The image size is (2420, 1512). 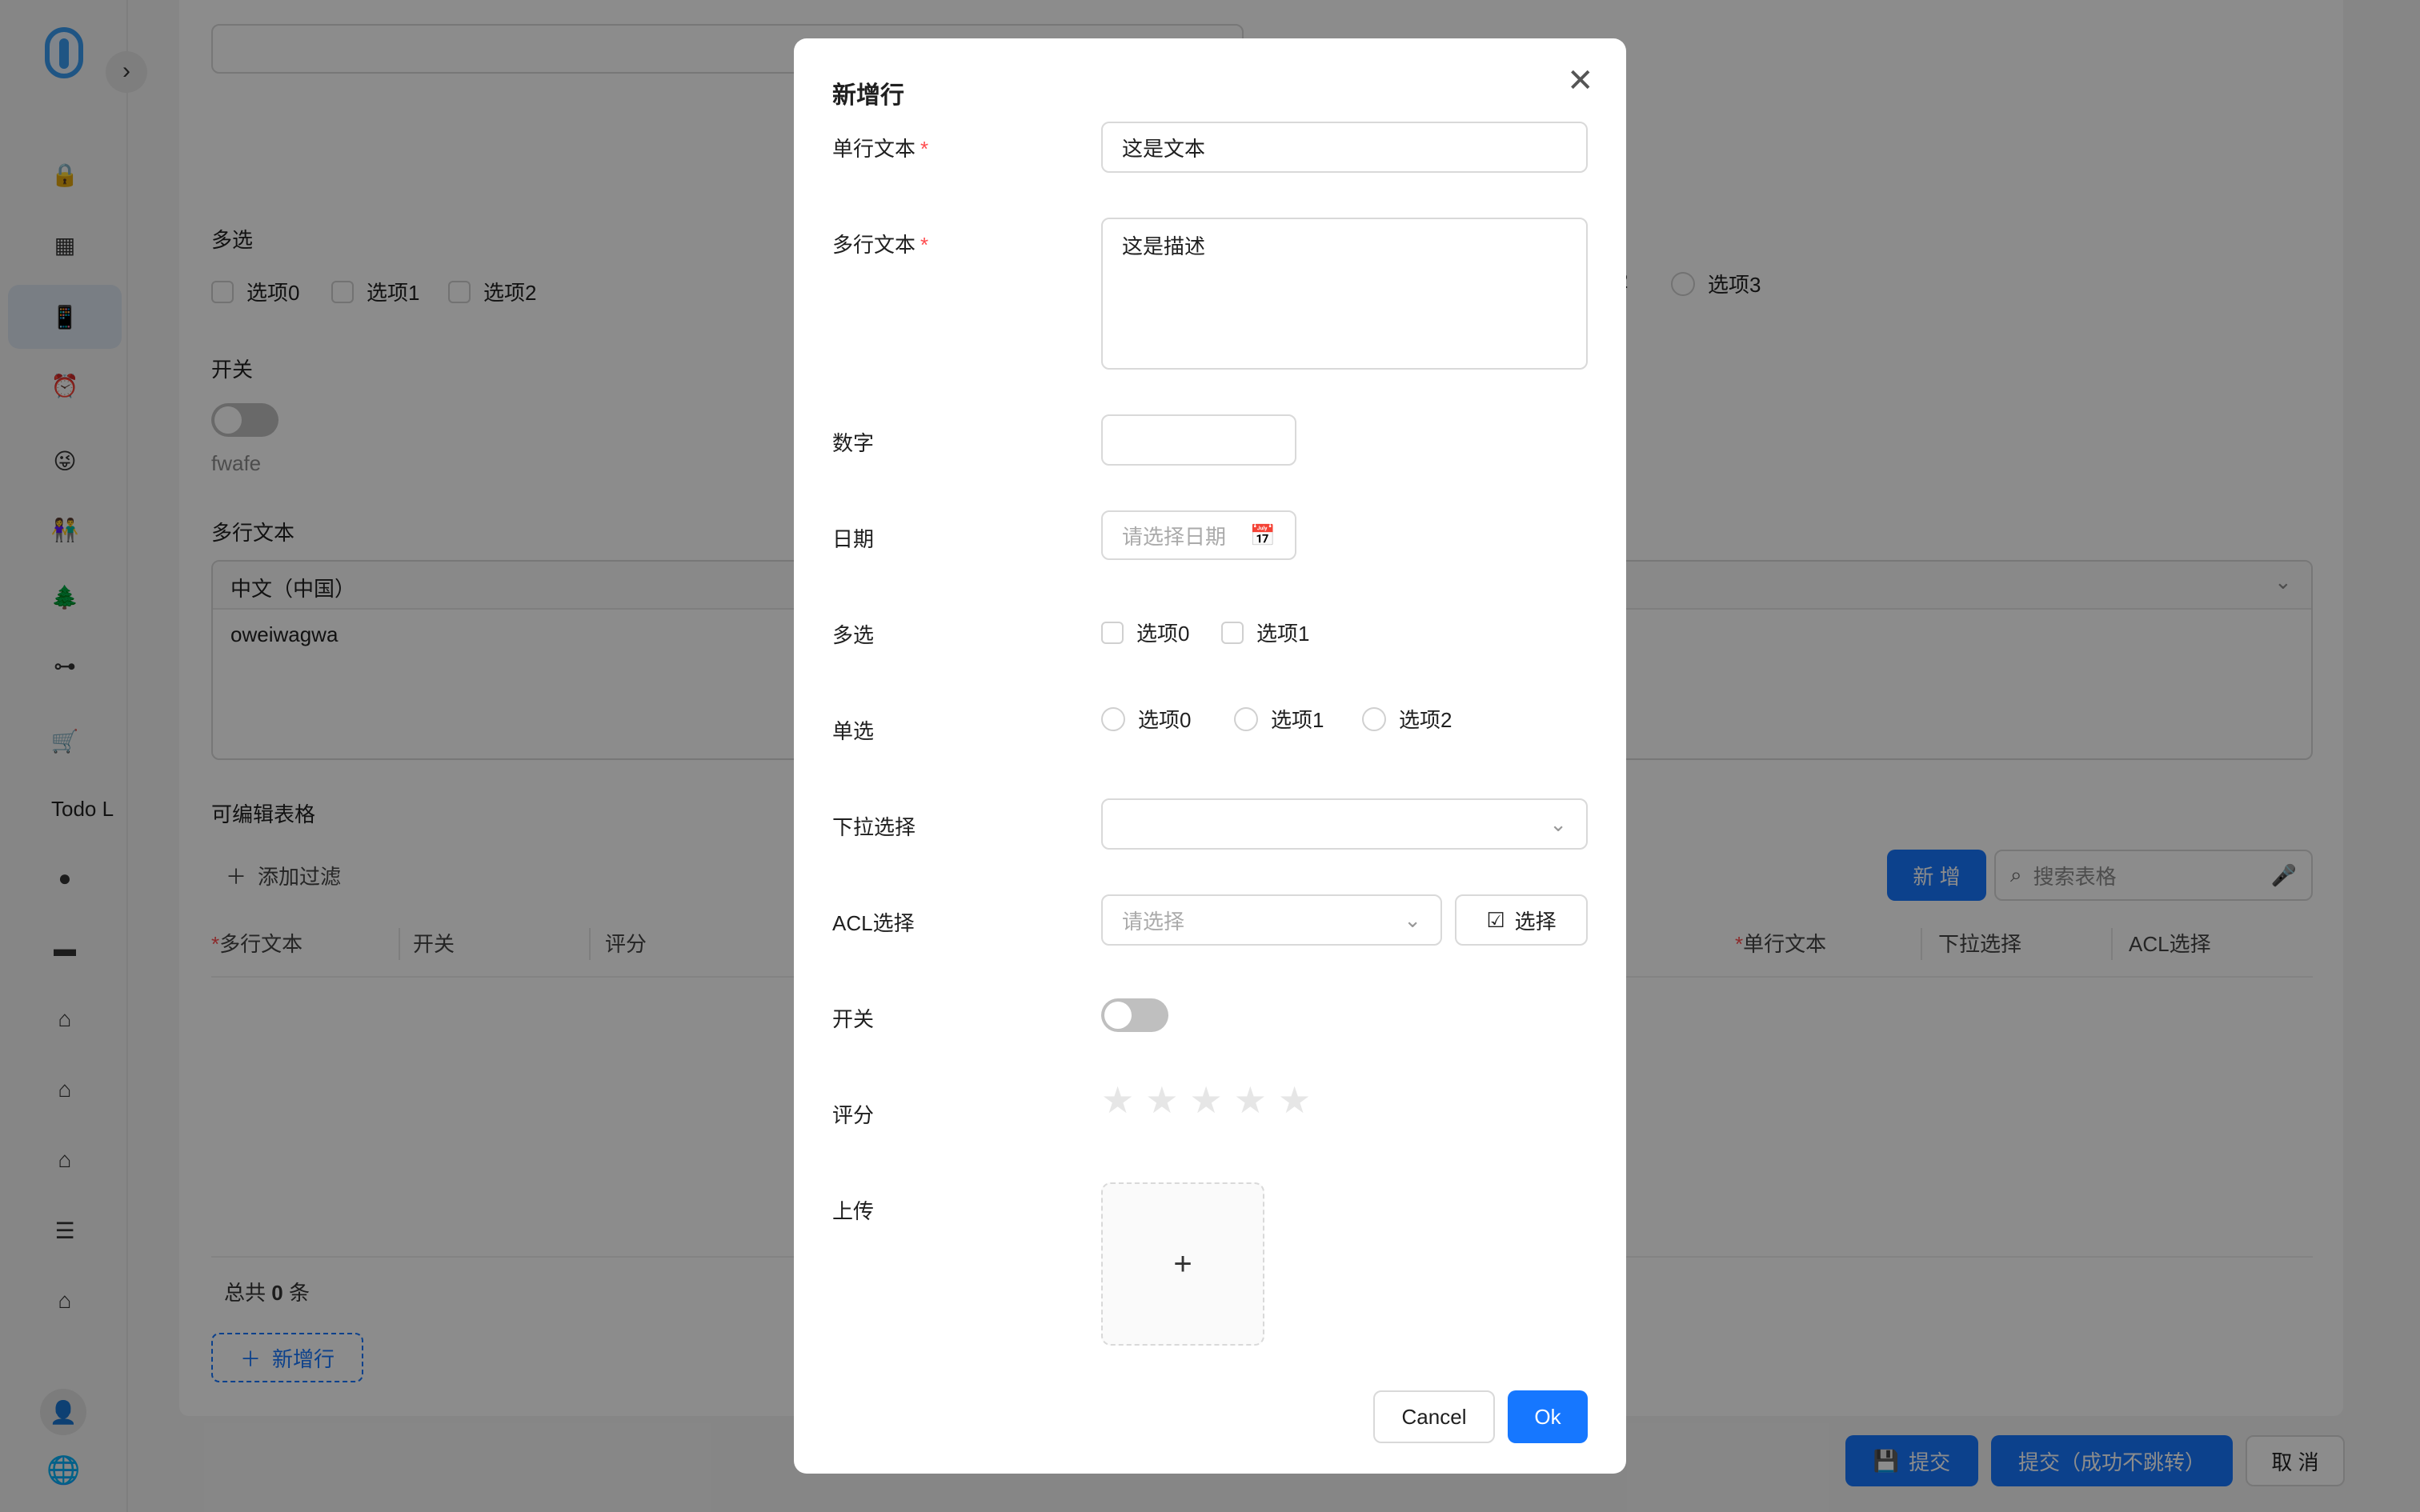 I want to click on multi-text-textarea: 这是描述, so click(x=1344, y=294).